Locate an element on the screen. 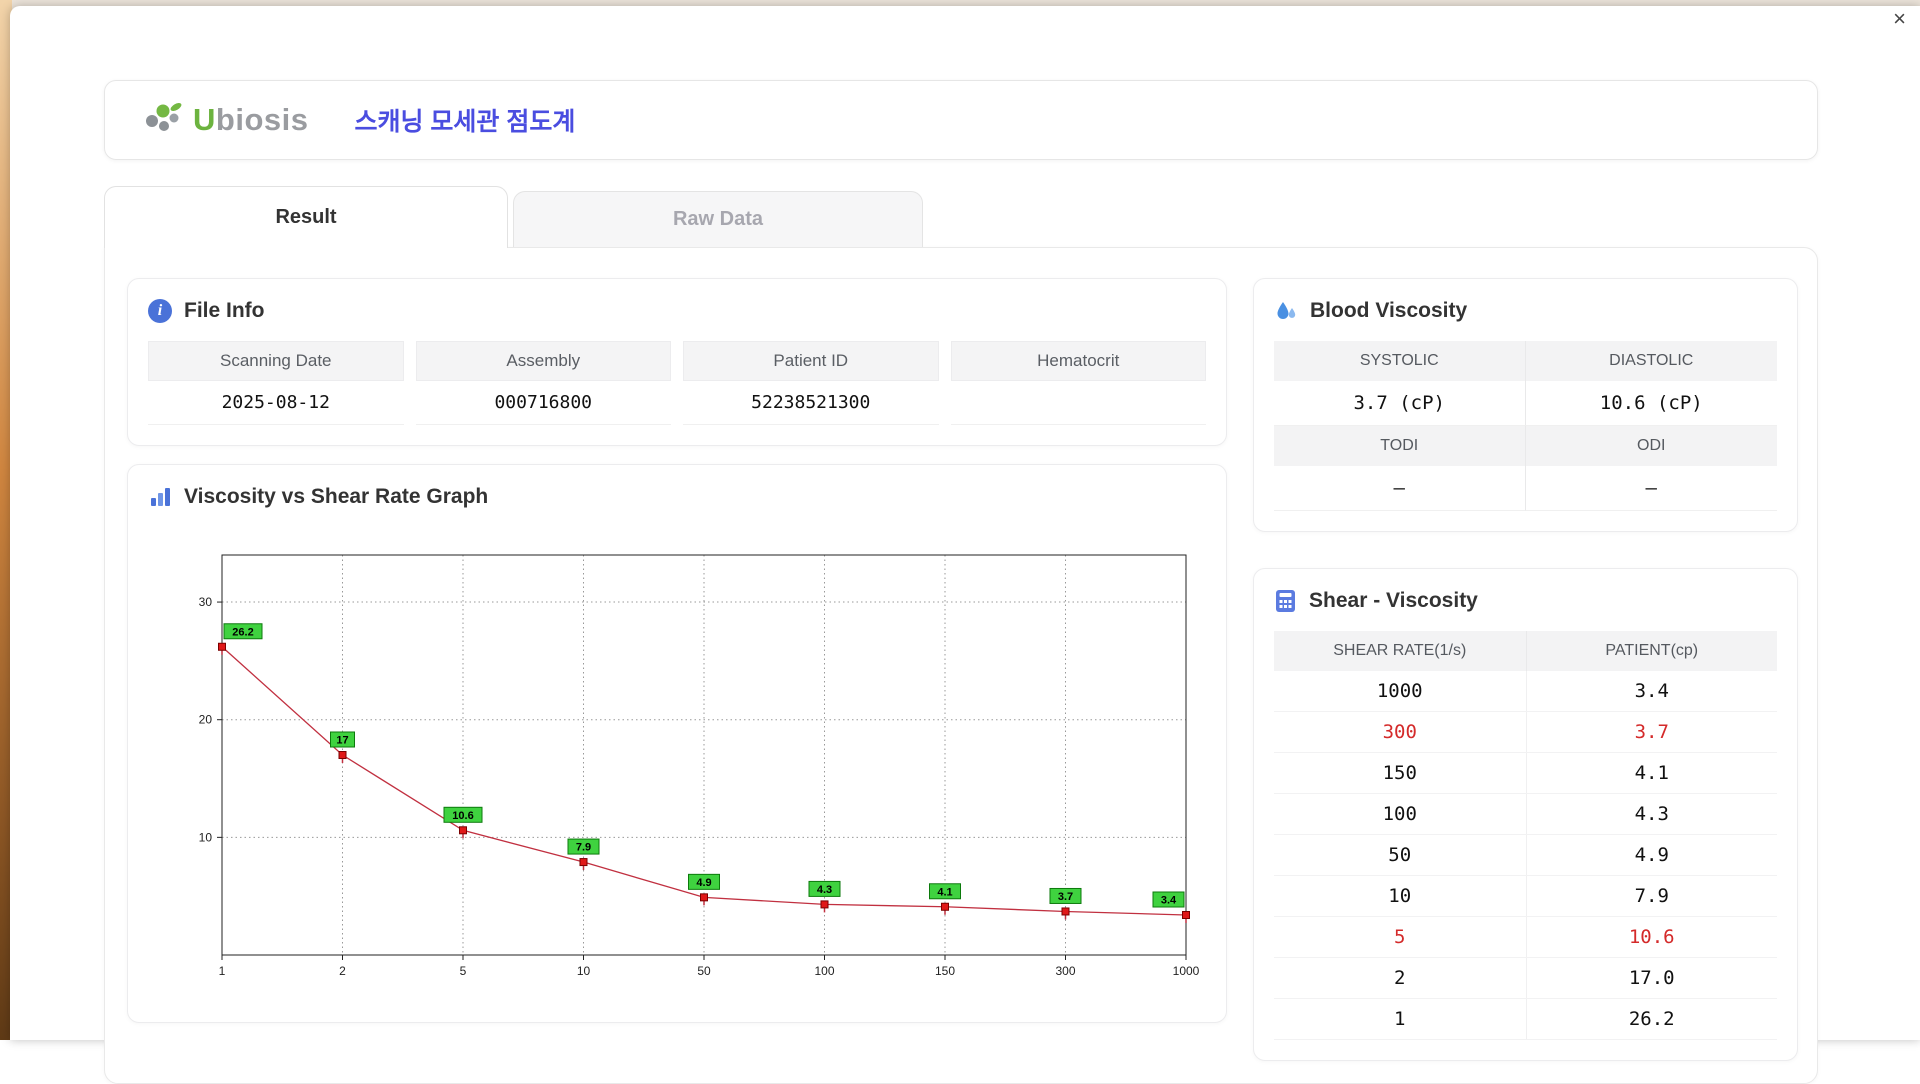  svg-text: 1000 is located at coordinates (1186, 971).